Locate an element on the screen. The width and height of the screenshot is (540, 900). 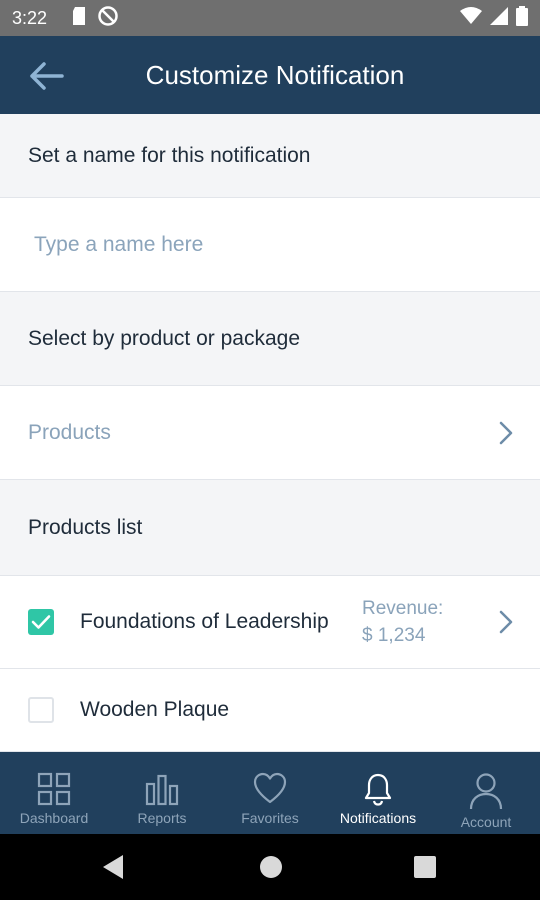
battery-icon is located at coordinates (522, 18).